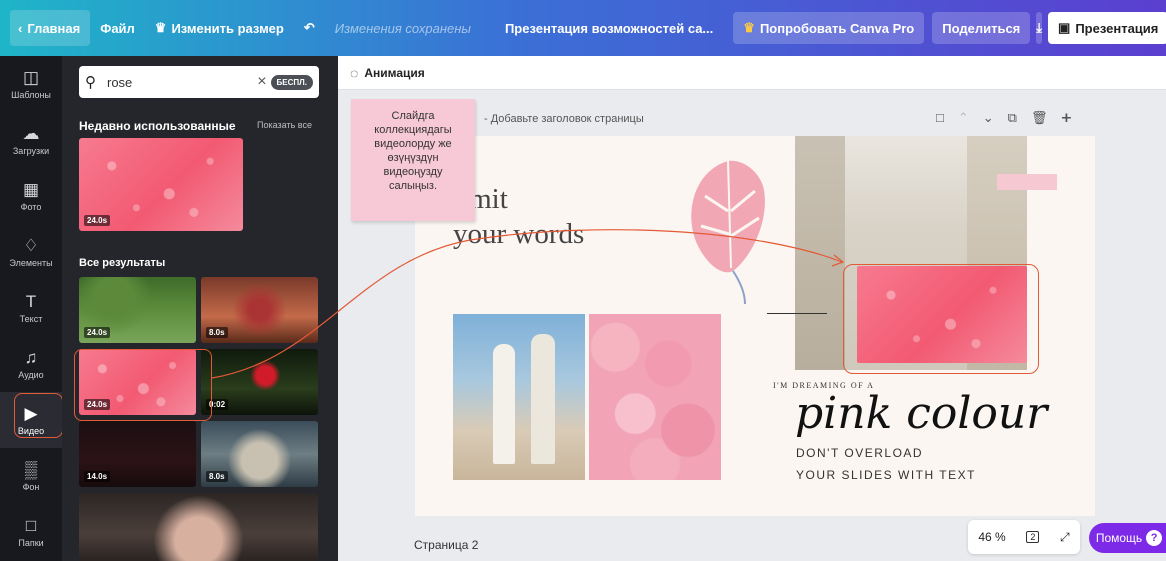  Describe the element at coordinates (942, 314) in the screenshot. I see `slide-video` at that location.